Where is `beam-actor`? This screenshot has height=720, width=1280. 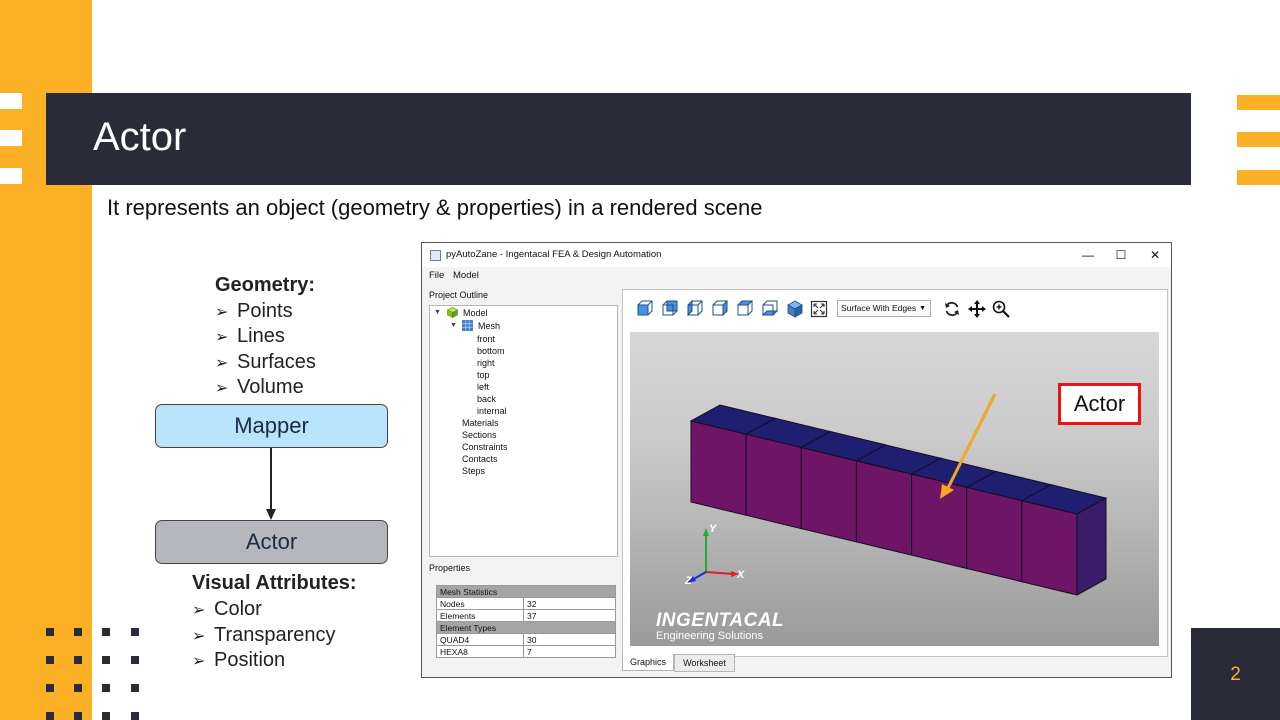
beam-actor is located at coordinates (898, 500).